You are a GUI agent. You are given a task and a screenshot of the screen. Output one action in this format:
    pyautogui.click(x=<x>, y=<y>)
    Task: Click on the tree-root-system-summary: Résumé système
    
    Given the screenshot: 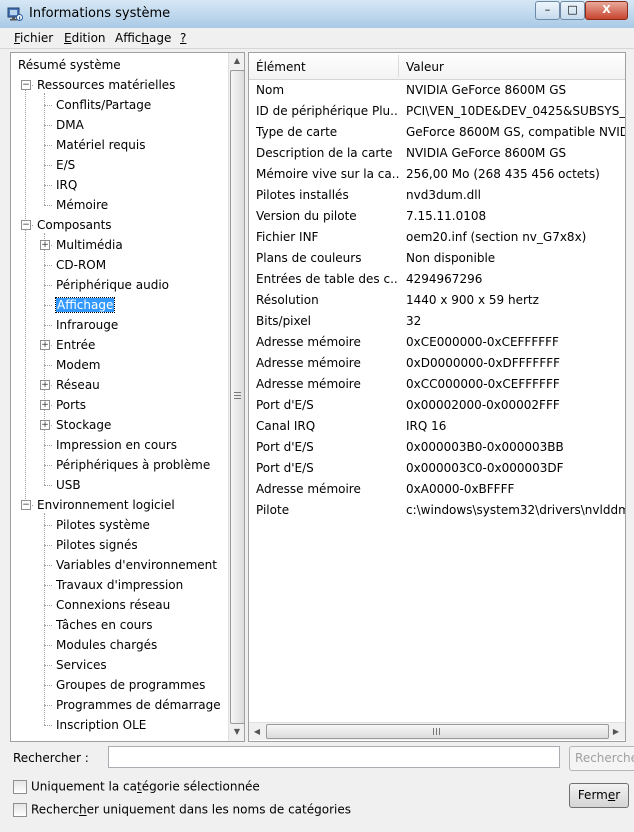 What is the action you would take?
    pyautogui.click(x=69, y=65)
    